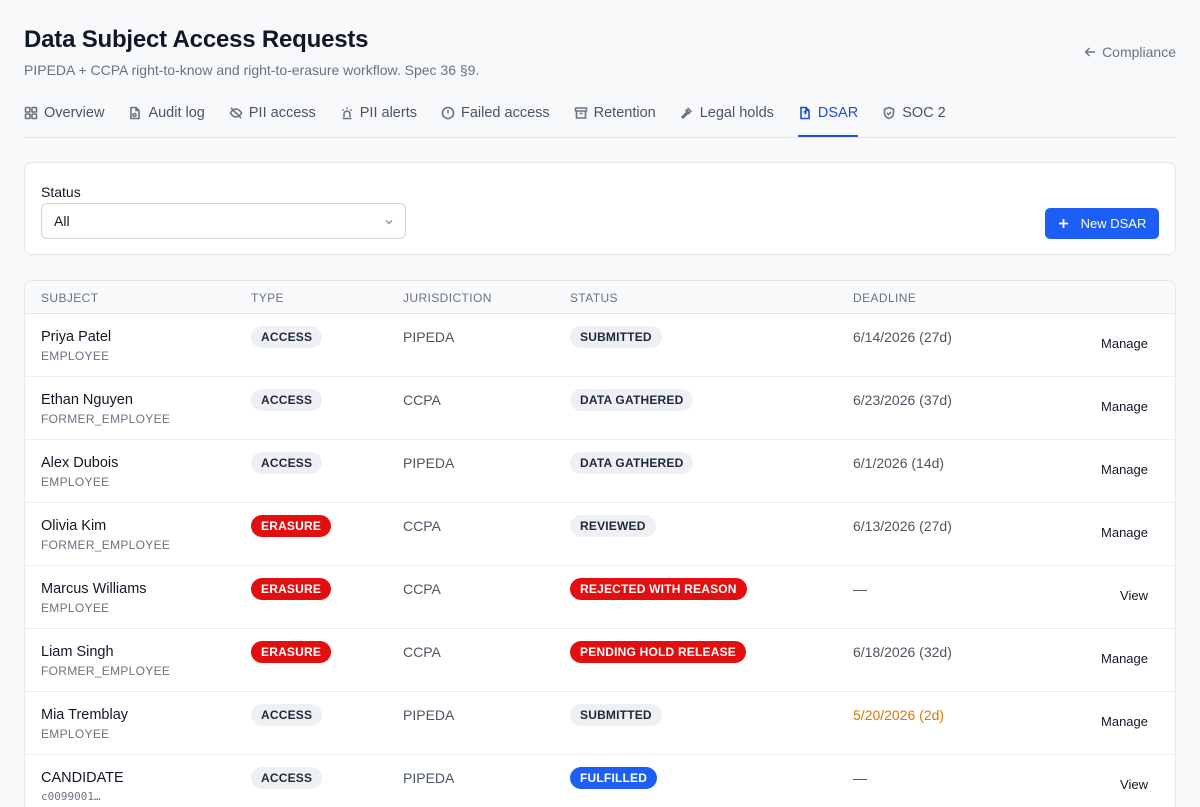  I want to click on deadline: 5/20/2026 (2d), so click(899, 715).